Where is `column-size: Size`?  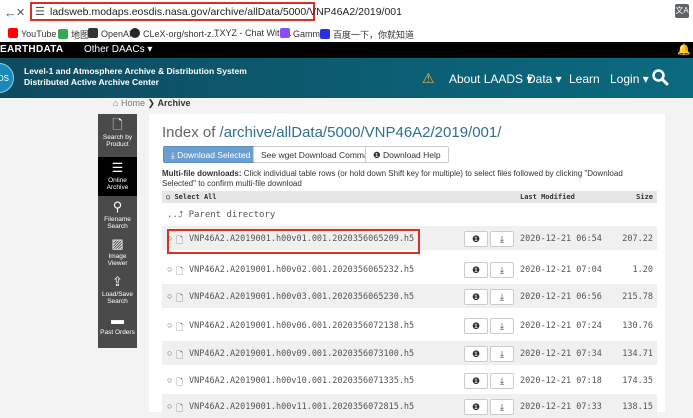 column-size: Size is located at coordinates (644, 197).